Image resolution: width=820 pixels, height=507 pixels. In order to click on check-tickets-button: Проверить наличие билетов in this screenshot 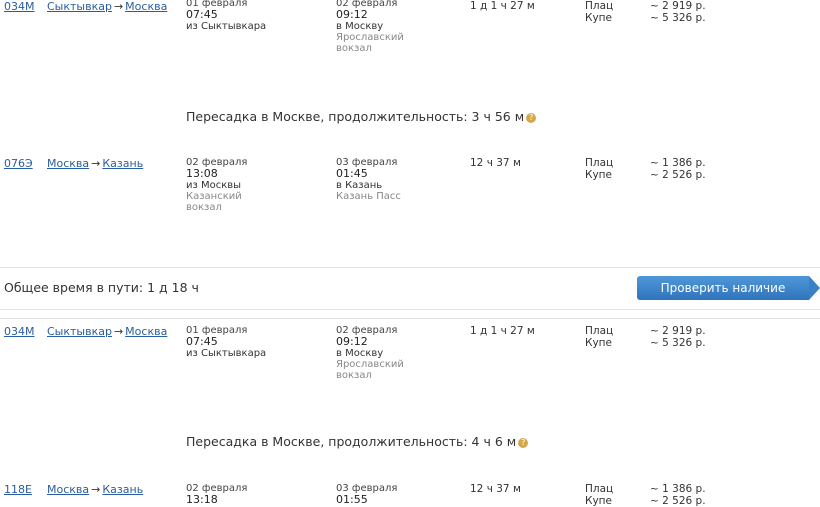, I will do `click(723, 297)`.